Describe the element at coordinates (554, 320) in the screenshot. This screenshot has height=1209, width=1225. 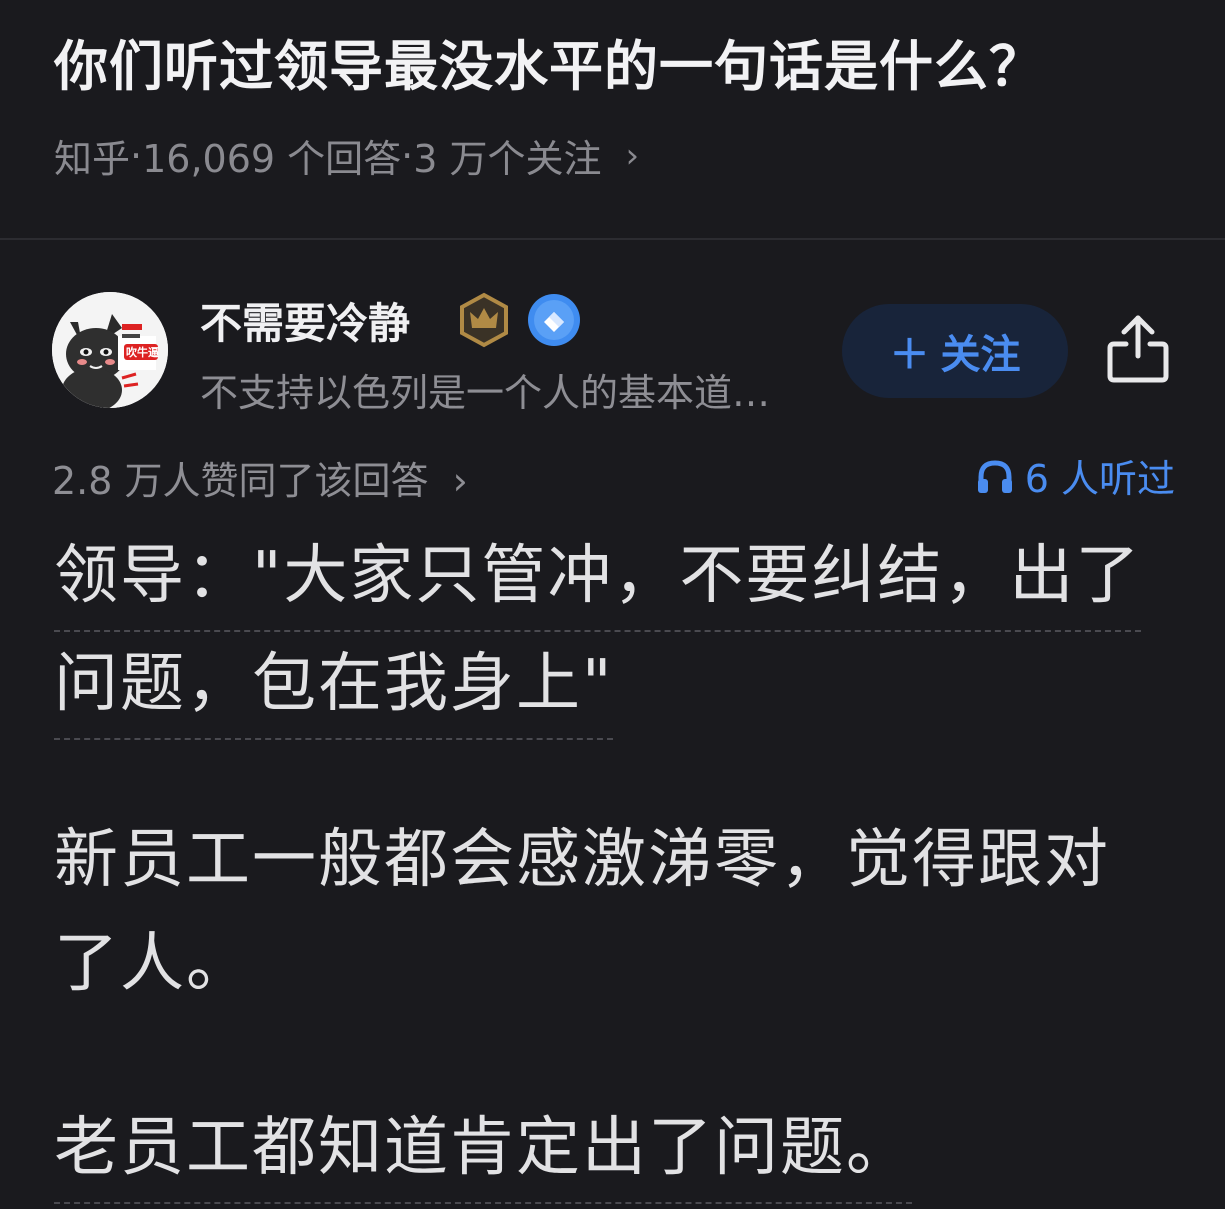
I see `verified-badge-icon` at that location.